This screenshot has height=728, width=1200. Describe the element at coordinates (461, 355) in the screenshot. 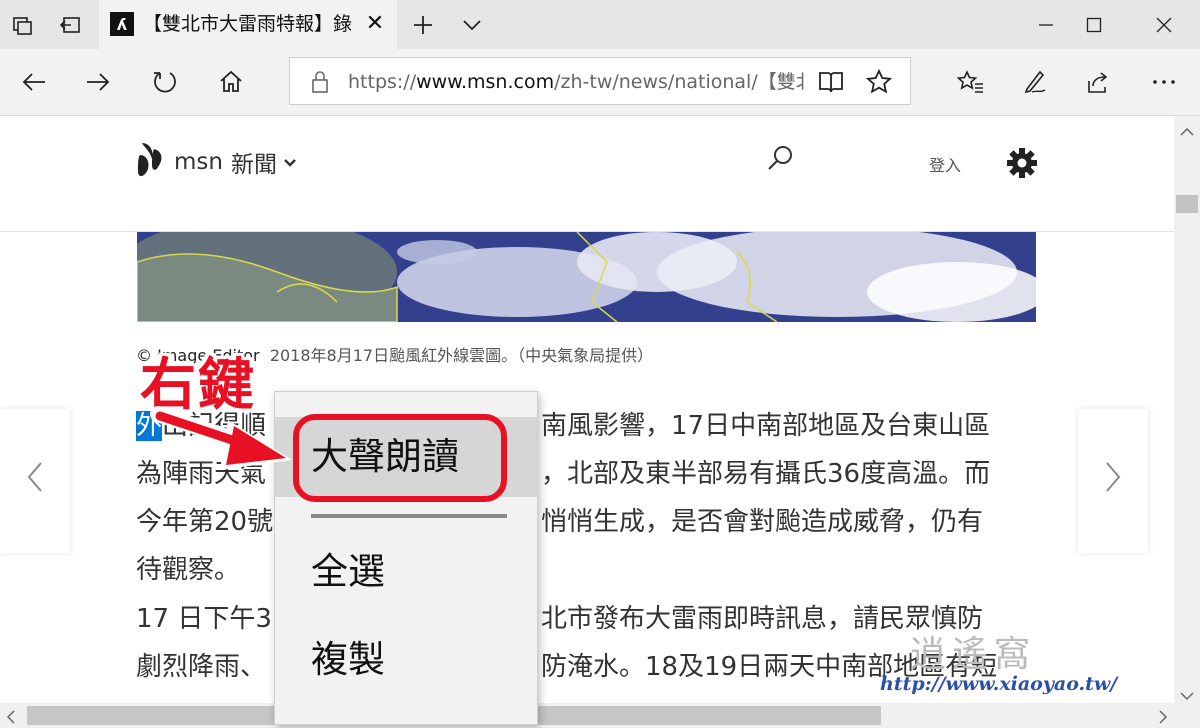

I see `caption-text: 2018年8月17日颱風紅外線雲圖。（中央氣象局提供）` at that location.